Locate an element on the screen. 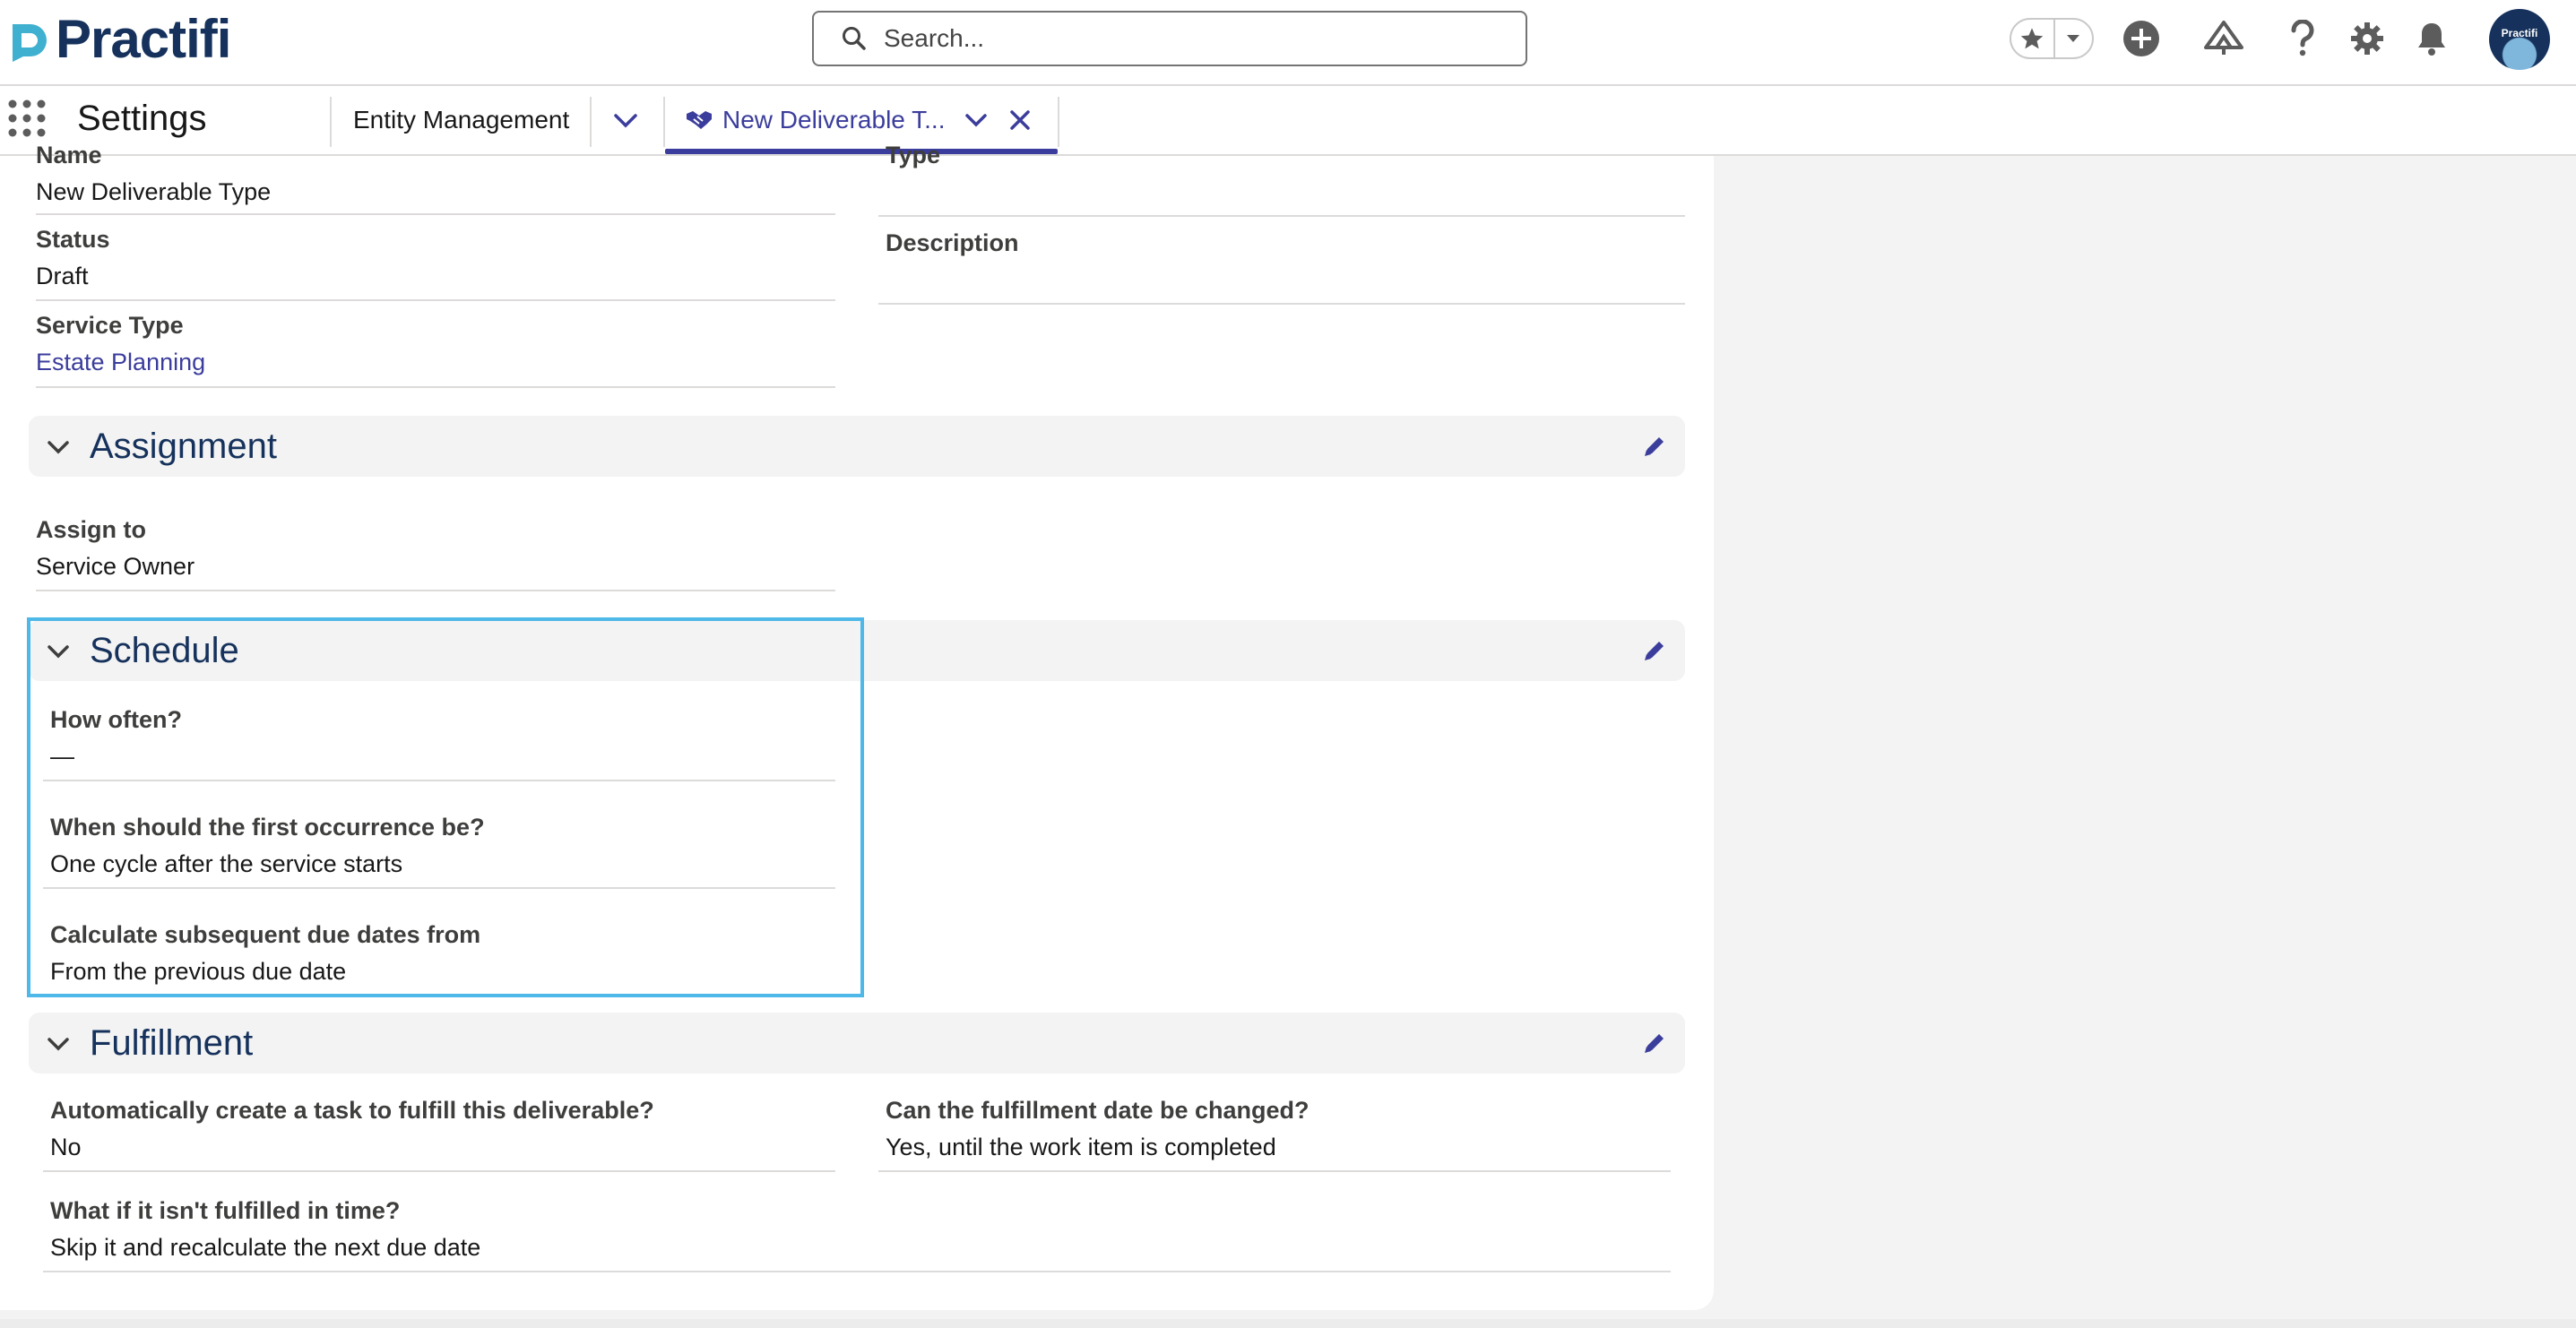  page-footer-strip is located at coordinates (1288, 1324).